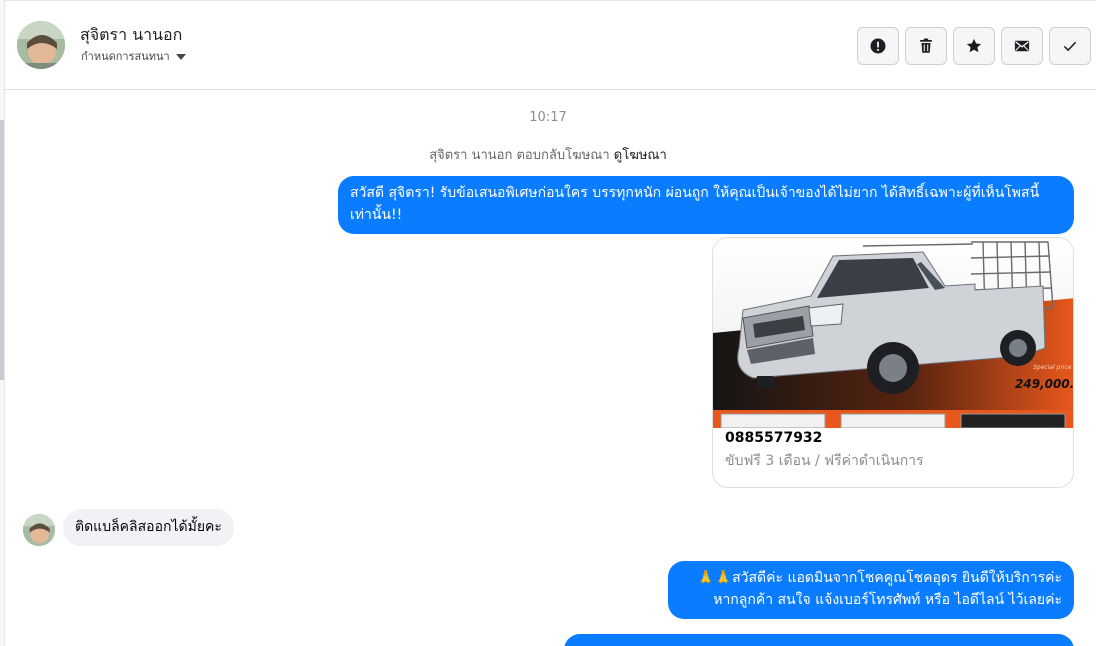 This screenshot has height=646, width=1096. Describe the element at coordinates (548, 117) in the screenshot. I see `message-timestamp: 10:17` at that location.